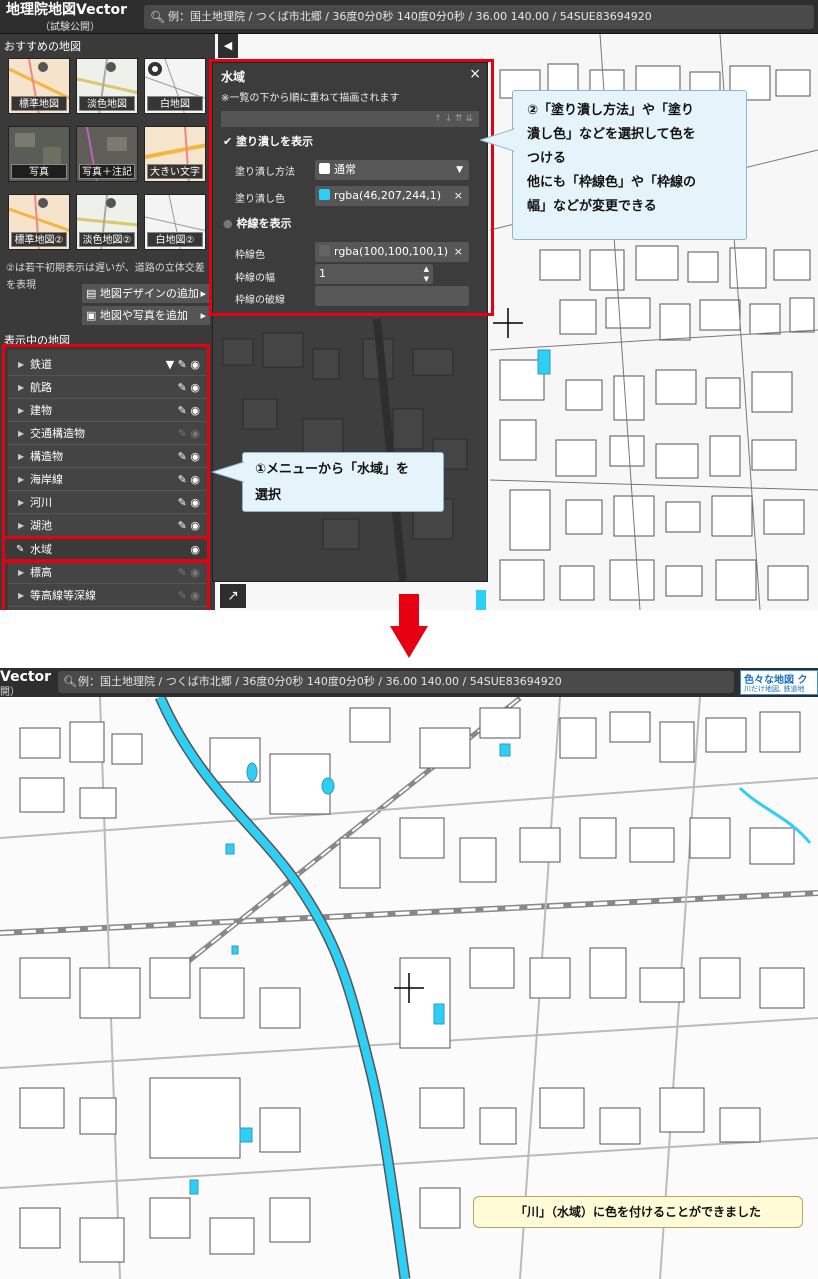  Describe the element at coordinates (149, 293) in the screenshot. I see `add-design-label: 地図デザインの追加` at that location.